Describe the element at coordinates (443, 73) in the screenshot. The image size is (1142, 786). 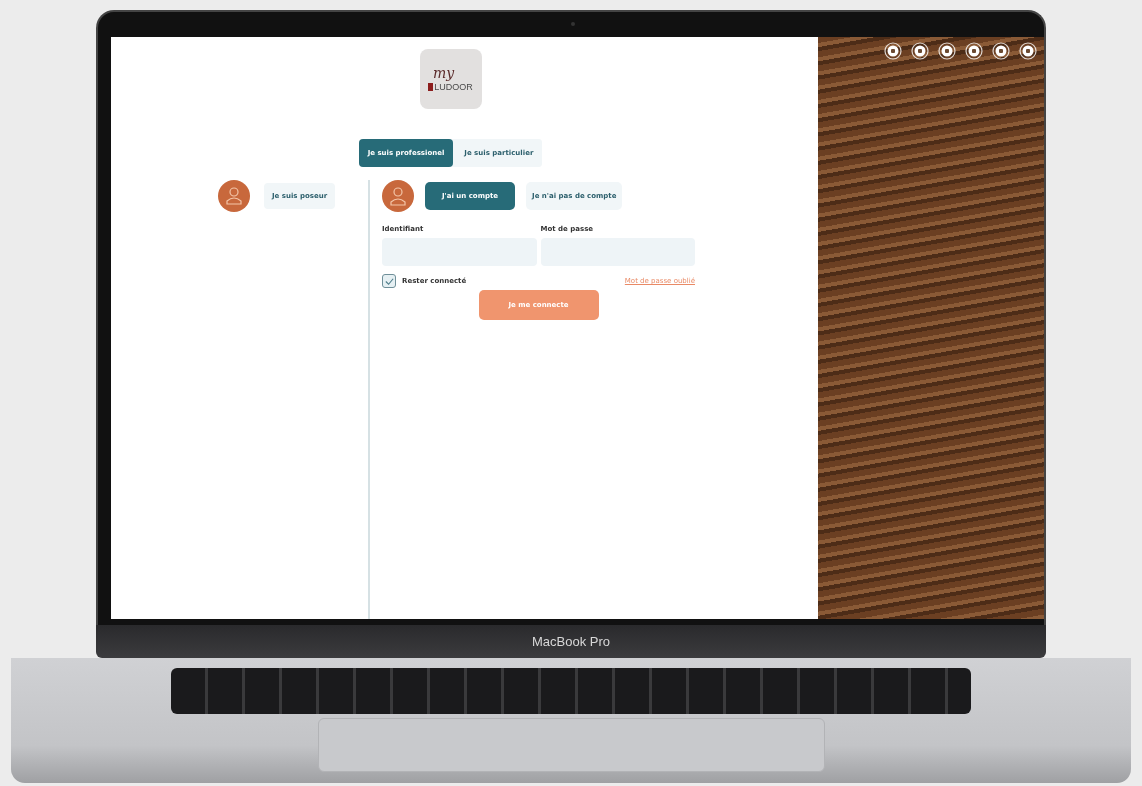
I see `logo-script: my` at that location.